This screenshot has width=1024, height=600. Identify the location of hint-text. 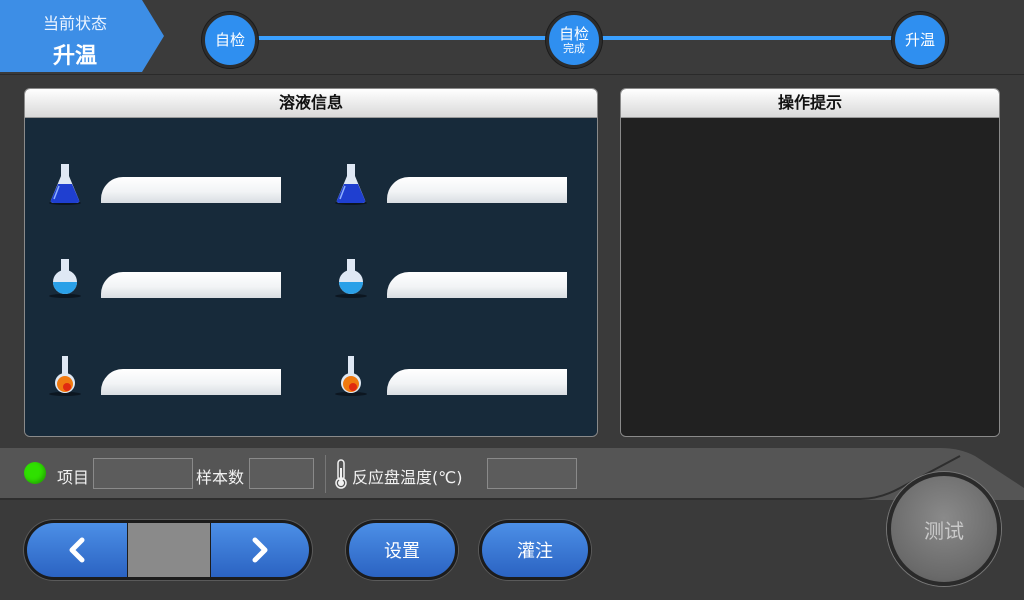
(810, 128).